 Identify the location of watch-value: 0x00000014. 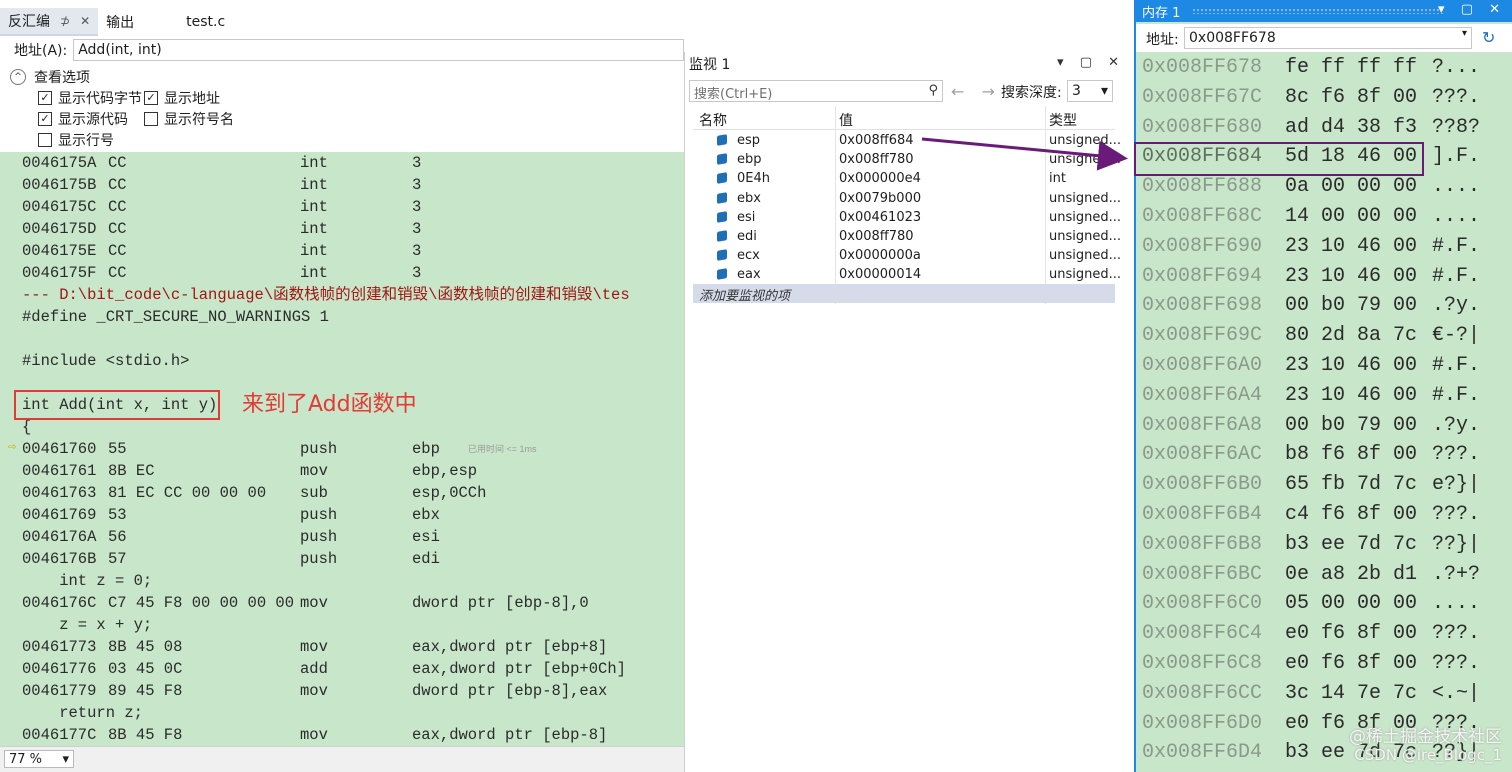
(880, 274).